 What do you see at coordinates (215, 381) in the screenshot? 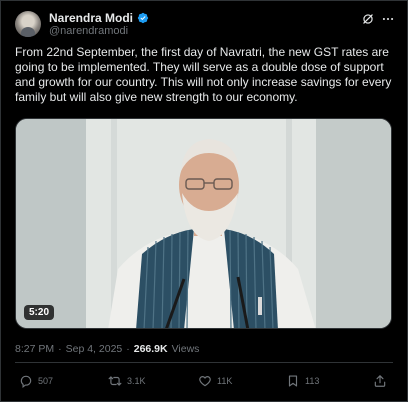
I see `like-button: 11K` at bounding box center [215, 381].